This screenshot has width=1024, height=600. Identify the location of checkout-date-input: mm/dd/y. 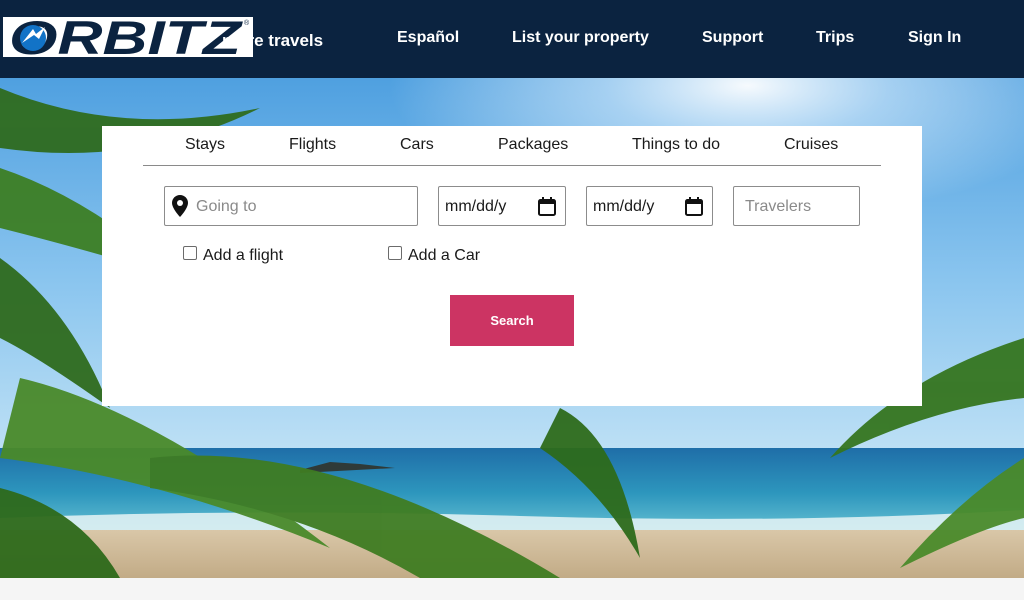
(649, 206).